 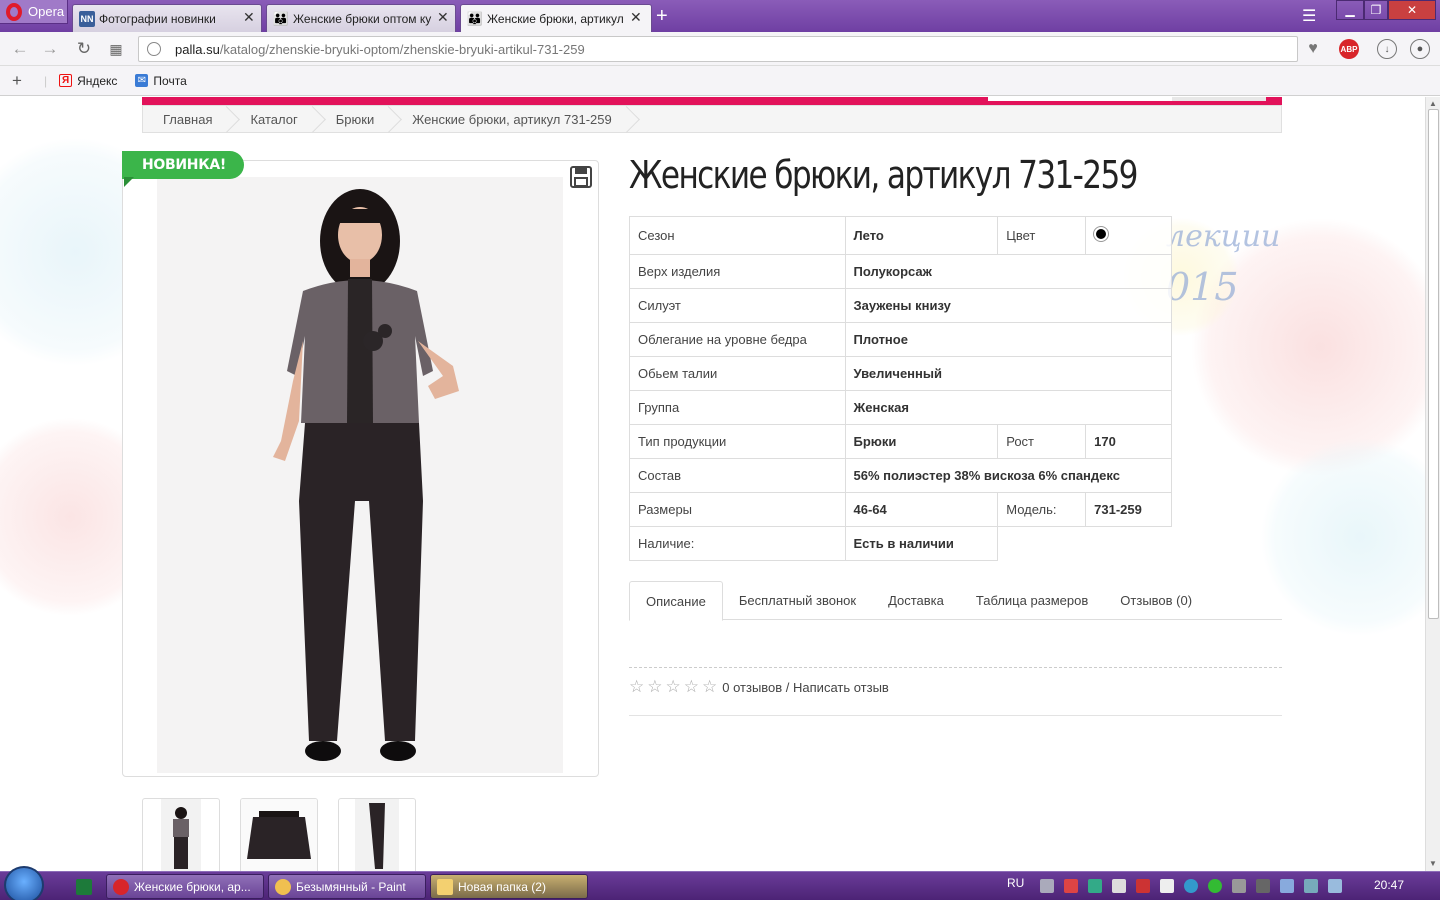 What do you see at coordinates (883, 175) in the screenshot?
I see `page-title: Женские брюки, артикул 731-259` at bounding box center [883, 175].